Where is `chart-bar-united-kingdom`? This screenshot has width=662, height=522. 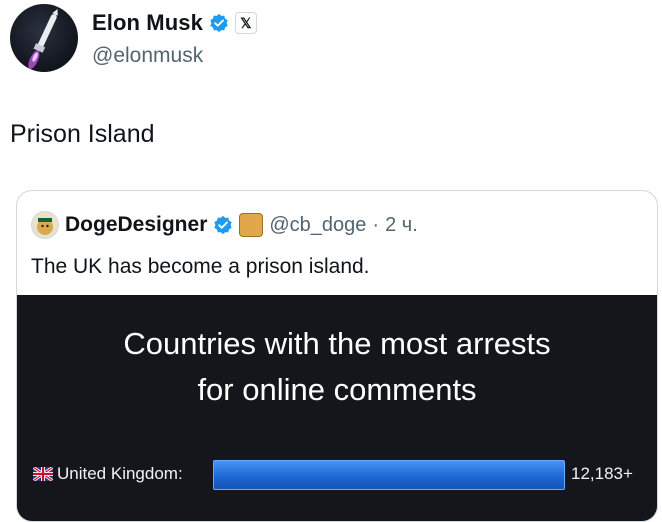 chart-bar-united-kingdom is located at coordinates (389, 475).